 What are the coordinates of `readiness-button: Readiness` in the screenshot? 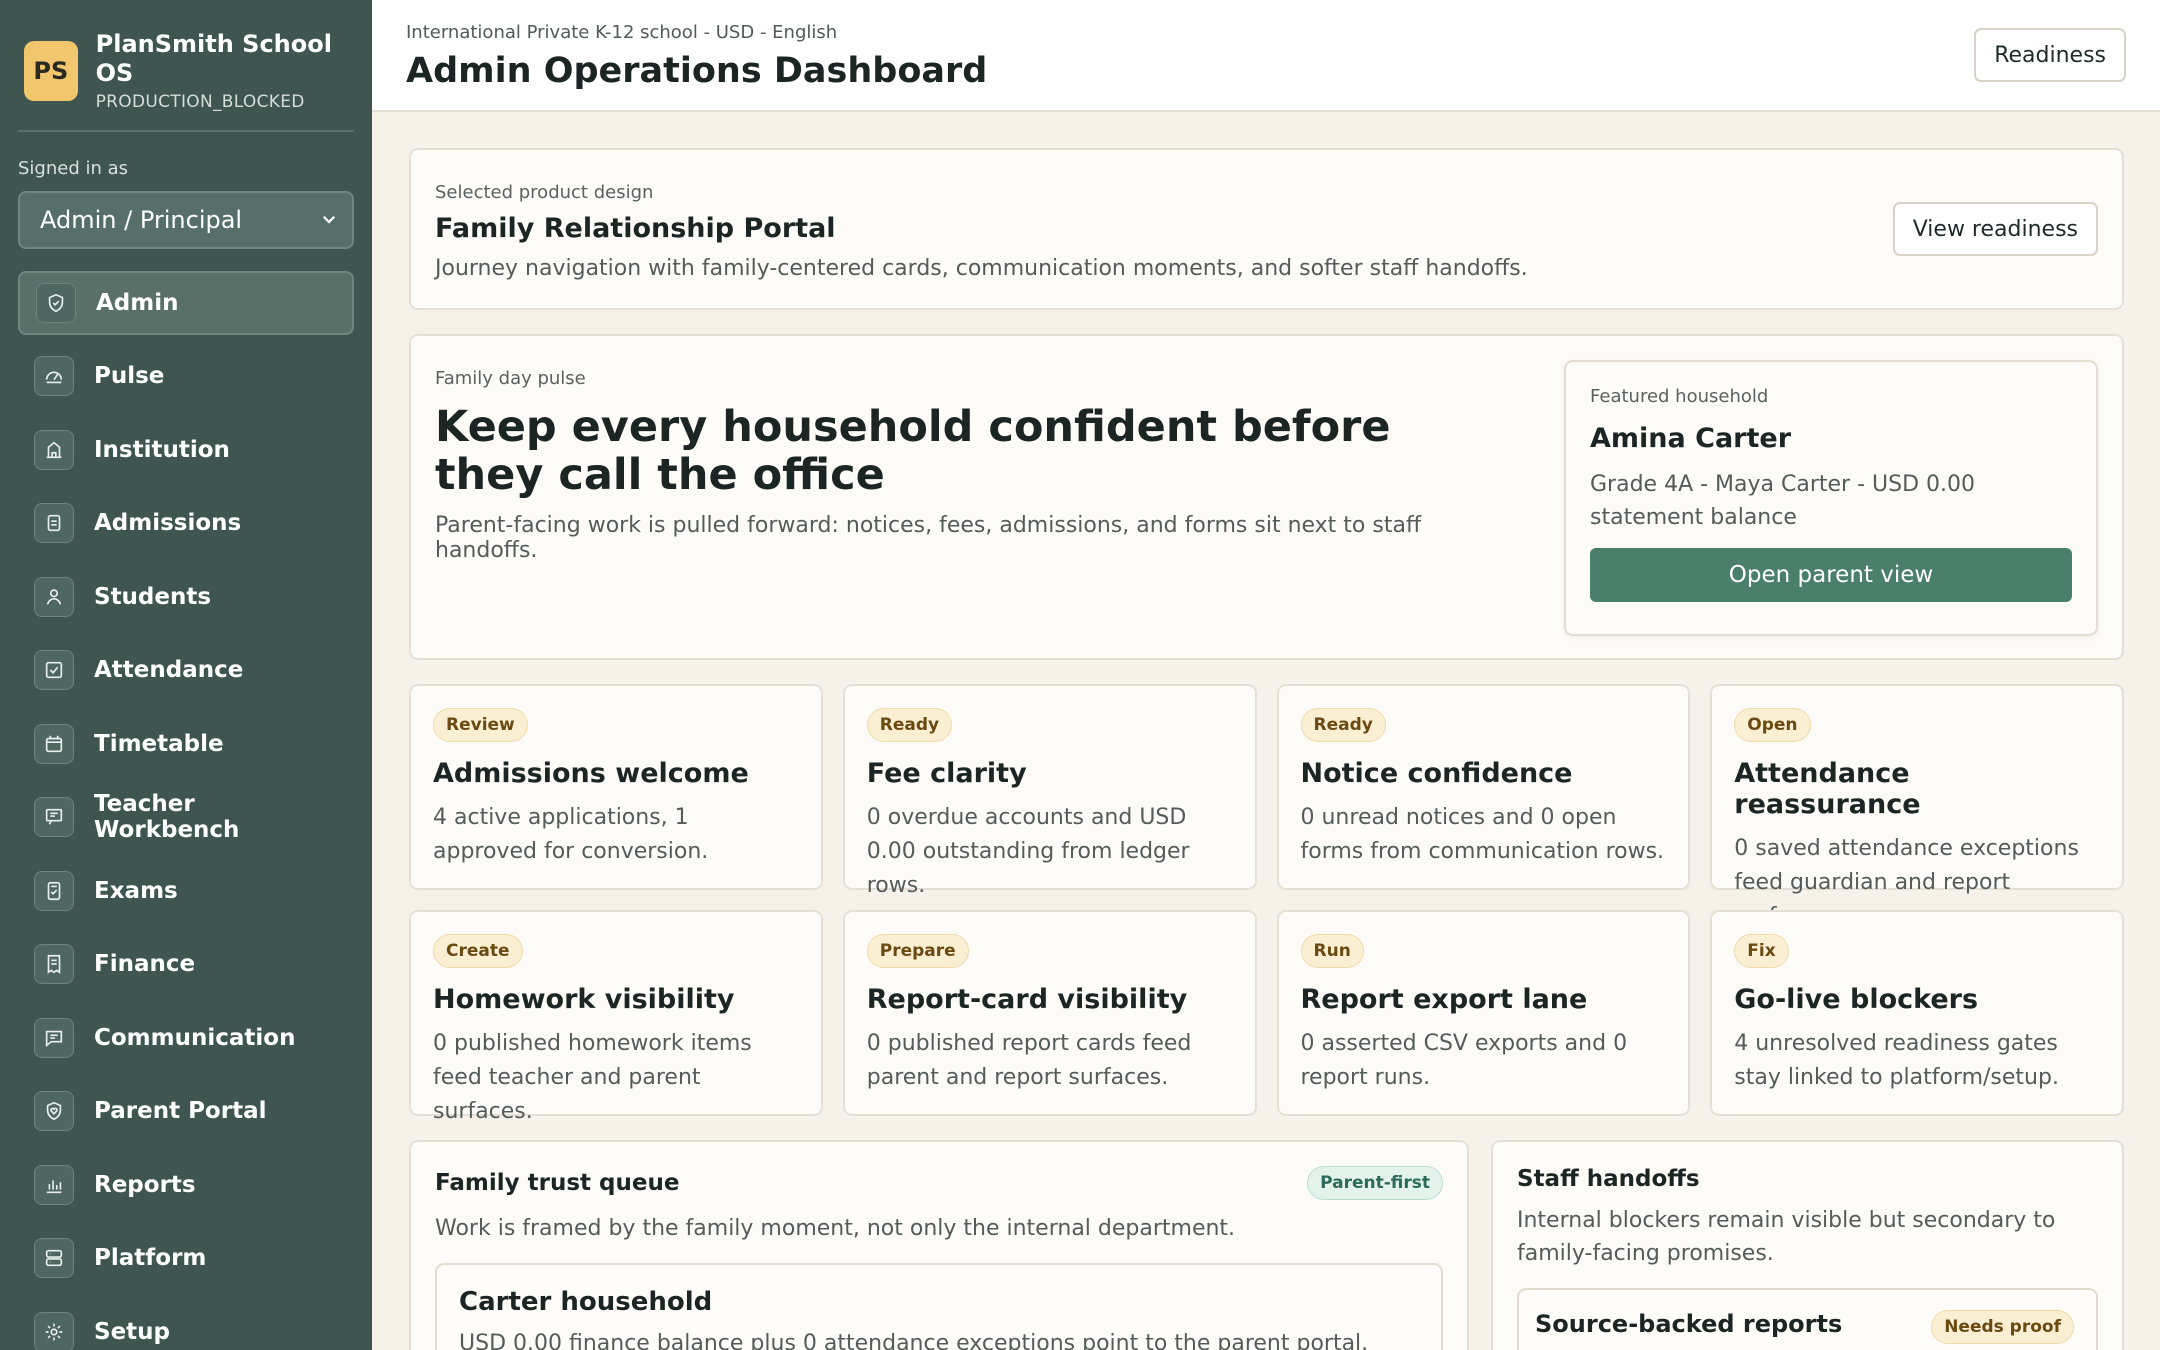 It's located at (2050, 55).